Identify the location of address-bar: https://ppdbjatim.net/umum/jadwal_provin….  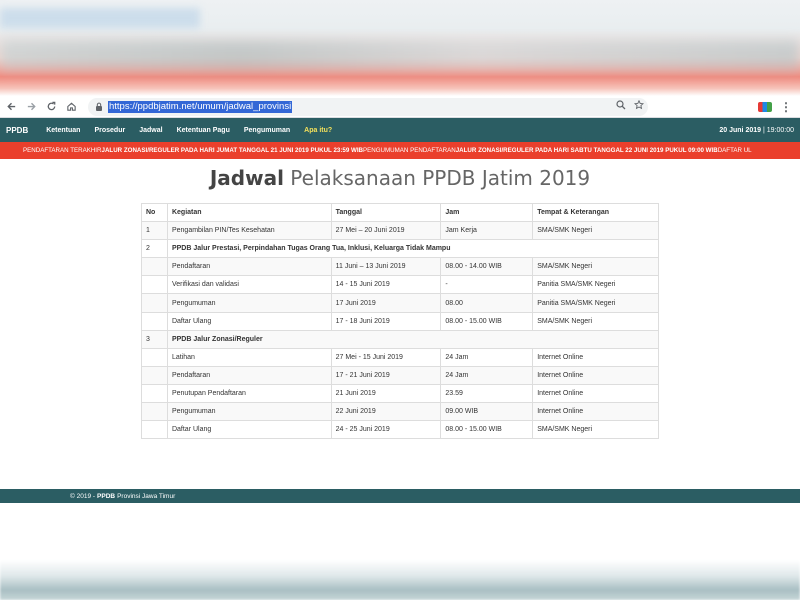
(368, 106).